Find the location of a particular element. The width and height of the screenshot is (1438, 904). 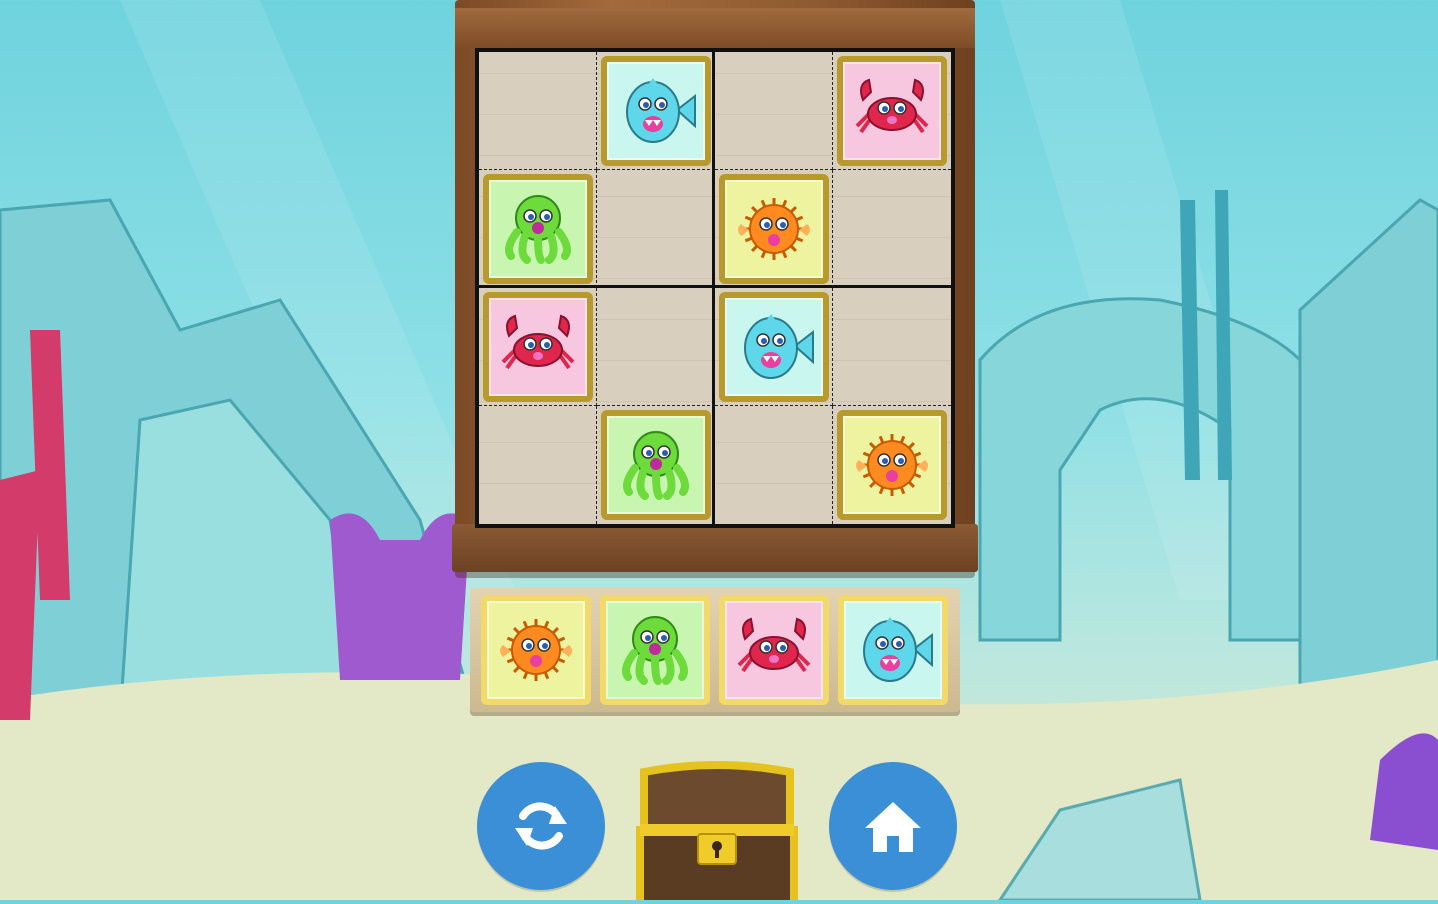

tray-tile-pufferfish is located at coordinates (536, 650).